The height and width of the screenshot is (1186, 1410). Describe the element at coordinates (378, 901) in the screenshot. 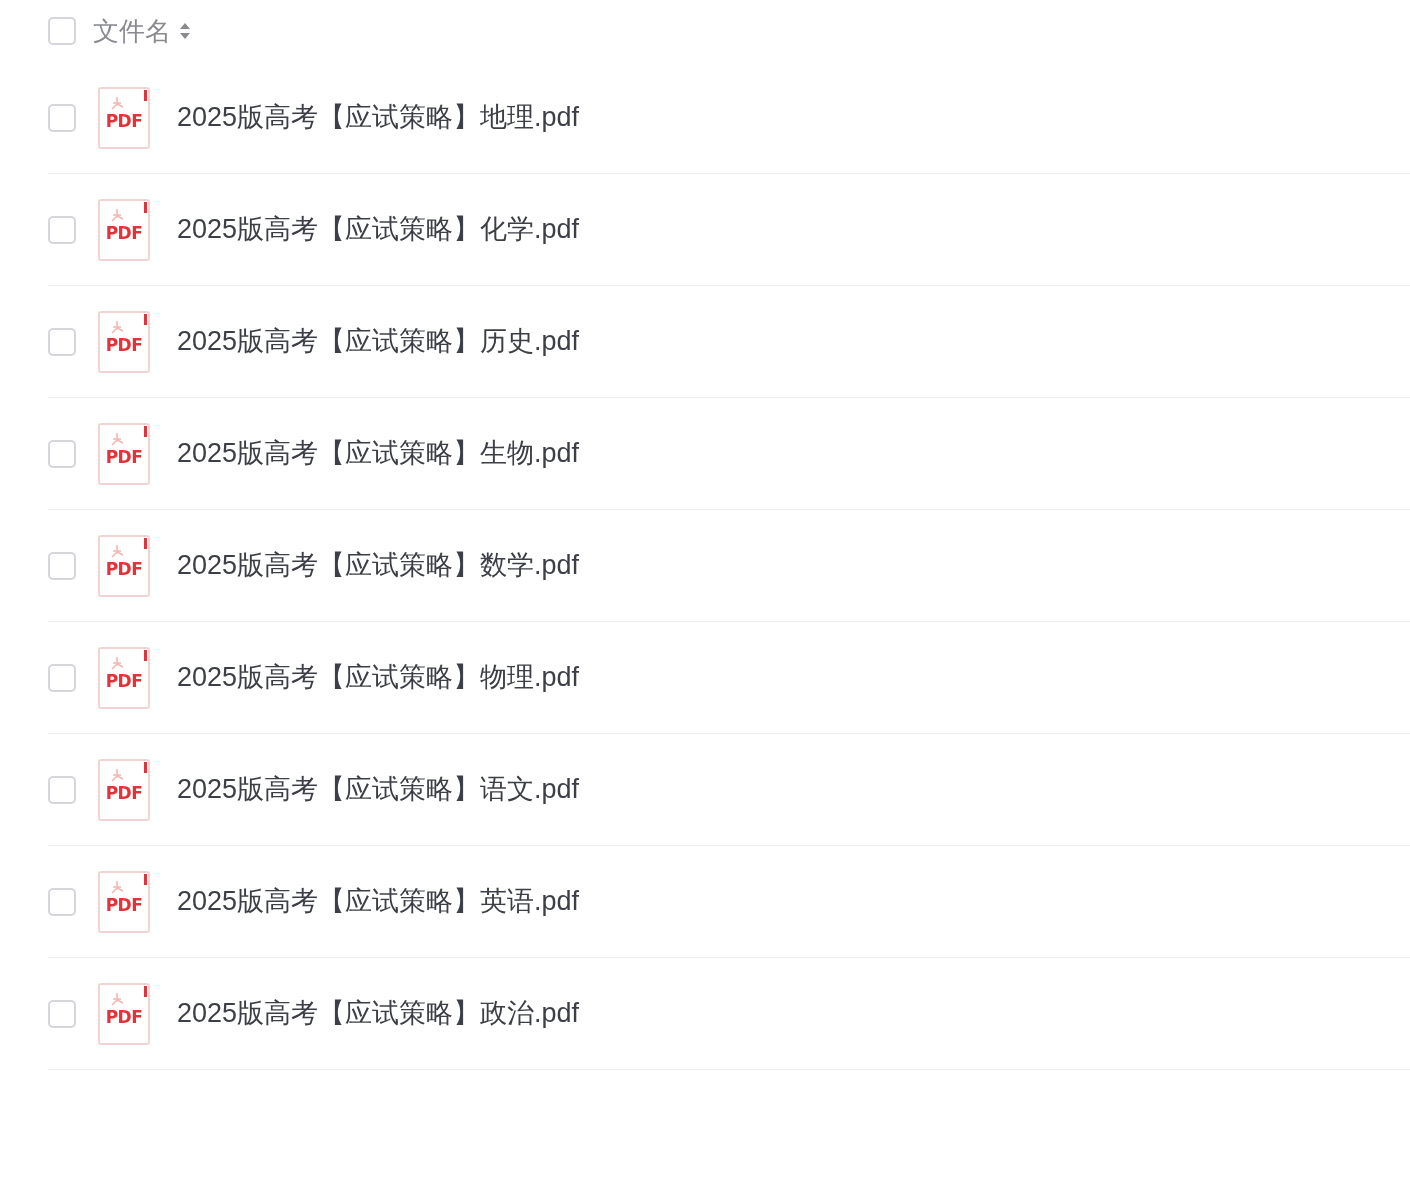

I see `file-name: 2025版高考【应试策略】英语.pdf` at that location.